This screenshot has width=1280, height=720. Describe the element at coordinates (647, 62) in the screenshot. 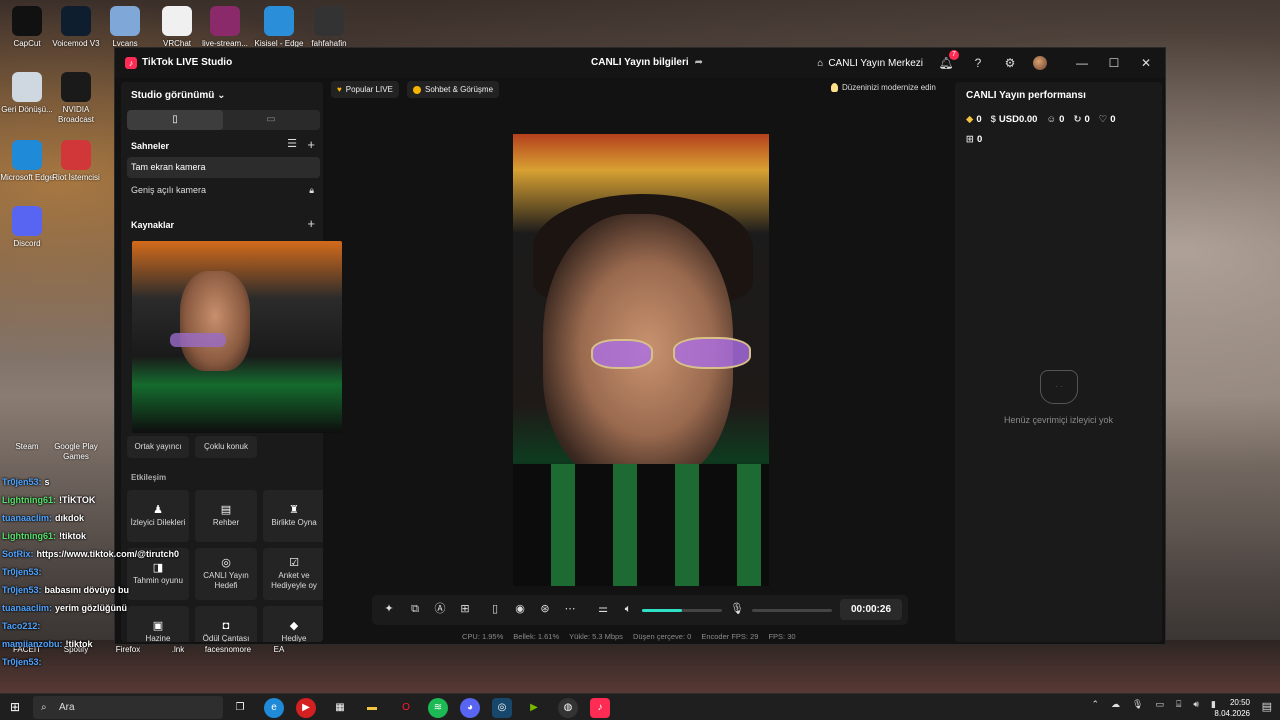

I see `live-info-button: CANLI Yayın bilgileri ➦` at that location.